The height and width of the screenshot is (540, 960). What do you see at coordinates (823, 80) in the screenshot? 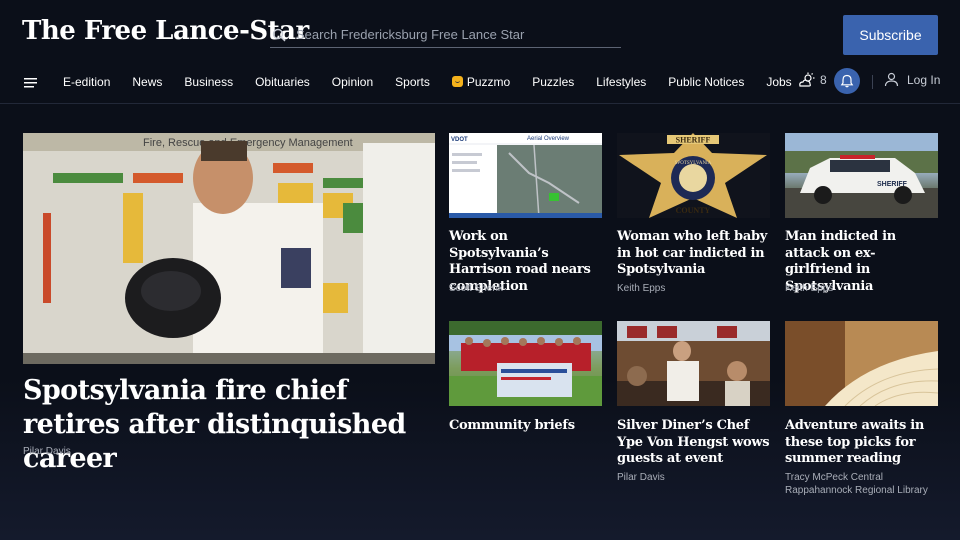
I see `weather-temp: 8` at bounding box center [823, 80].